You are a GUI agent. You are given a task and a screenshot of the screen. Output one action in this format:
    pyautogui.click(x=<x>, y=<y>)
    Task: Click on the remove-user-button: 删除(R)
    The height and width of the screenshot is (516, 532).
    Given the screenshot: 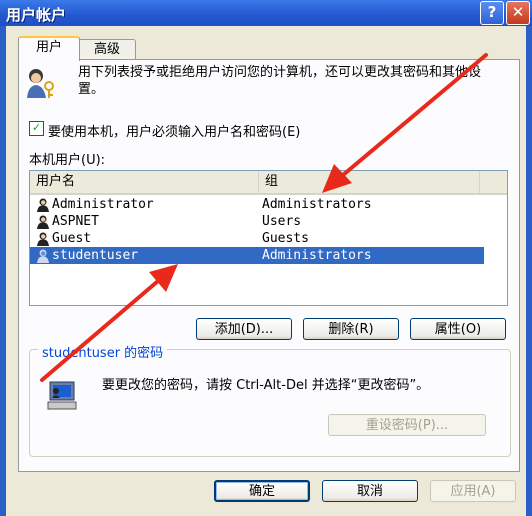 What is the action you would take?
    pyautogui.click(x=351, y=329)
    